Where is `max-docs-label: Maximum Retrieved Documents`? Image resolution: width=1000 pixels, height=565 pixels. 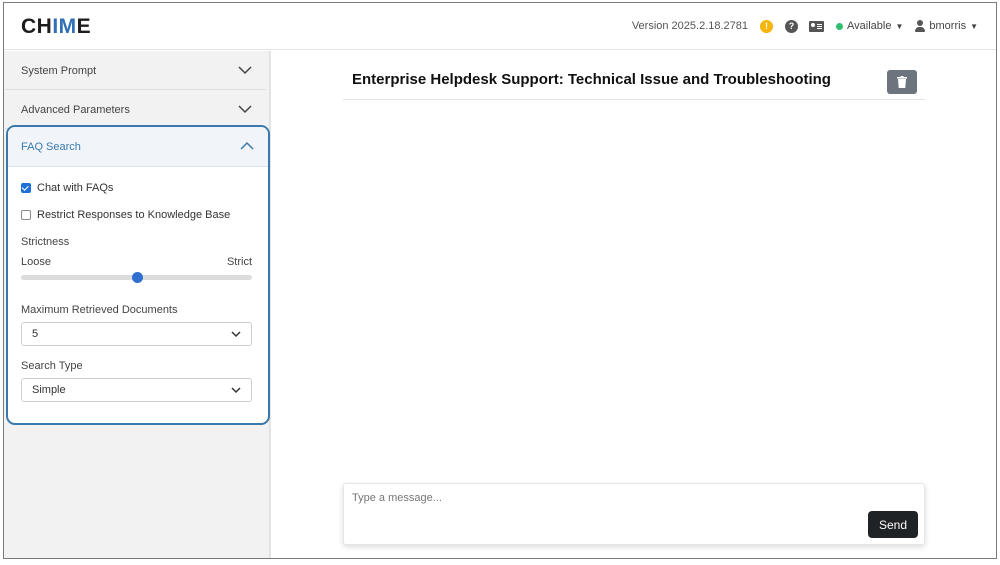 max-docs-label: Maximum Retrieved Documents is located at coordinates (99, 310).